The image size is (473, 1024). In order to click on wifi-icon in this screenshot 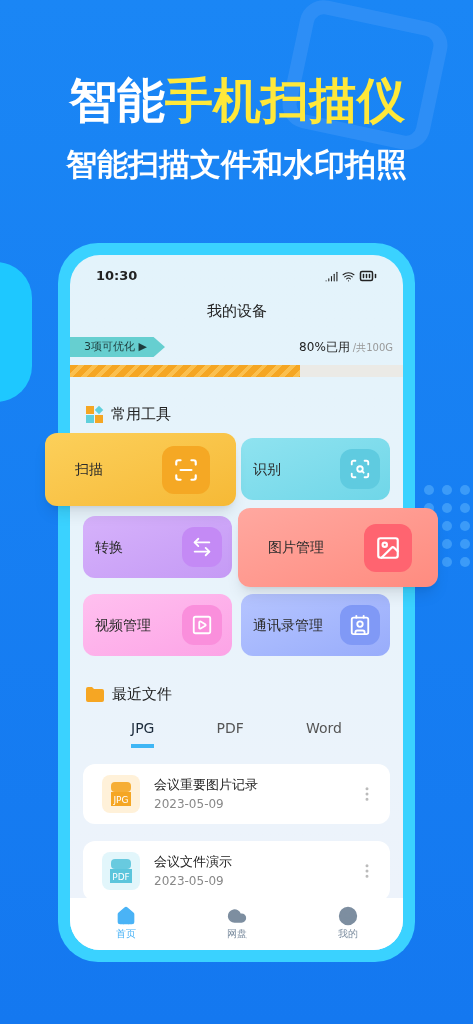, I will do `click(348, 276)`.